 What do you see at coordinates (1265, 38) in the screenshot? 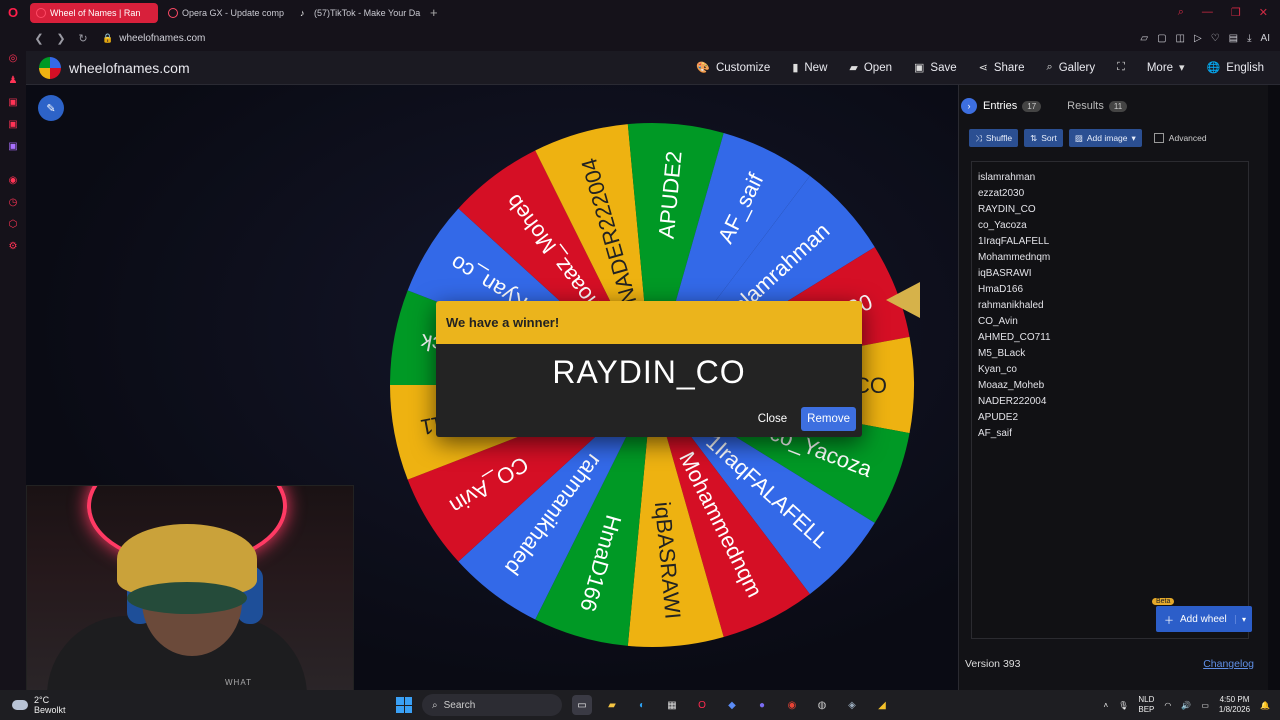
I see `ai-icon: AI` at bounding box center [1265, 38].